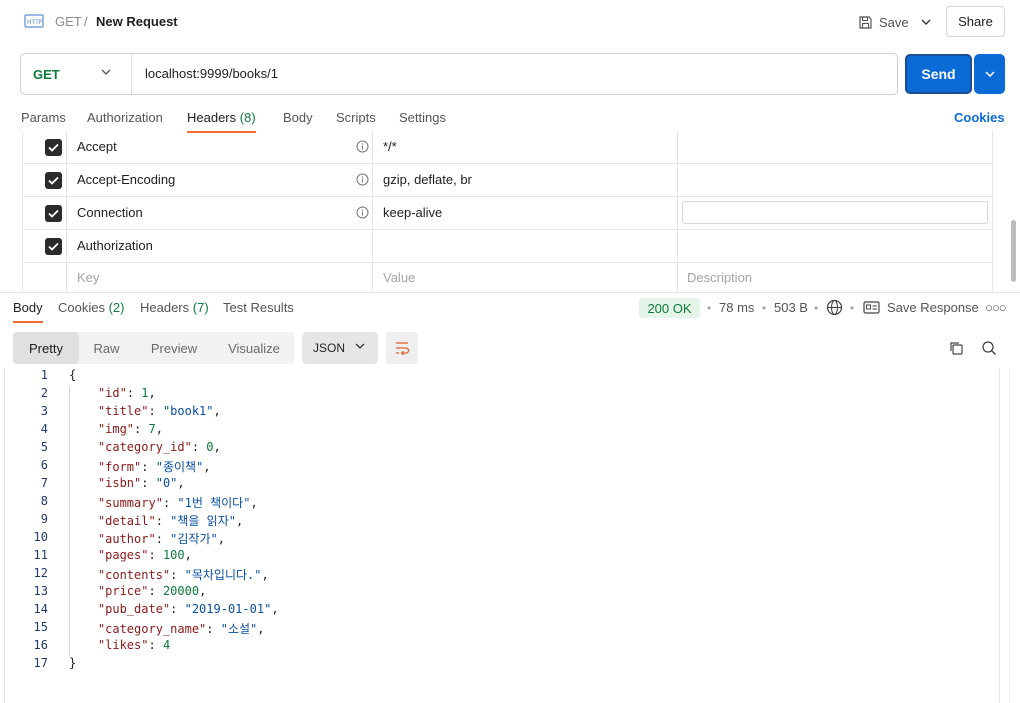 The height and width of the screenshot is (703, 1020). I want to click on view-mode-visualize: Visualize, so click(254, 348).